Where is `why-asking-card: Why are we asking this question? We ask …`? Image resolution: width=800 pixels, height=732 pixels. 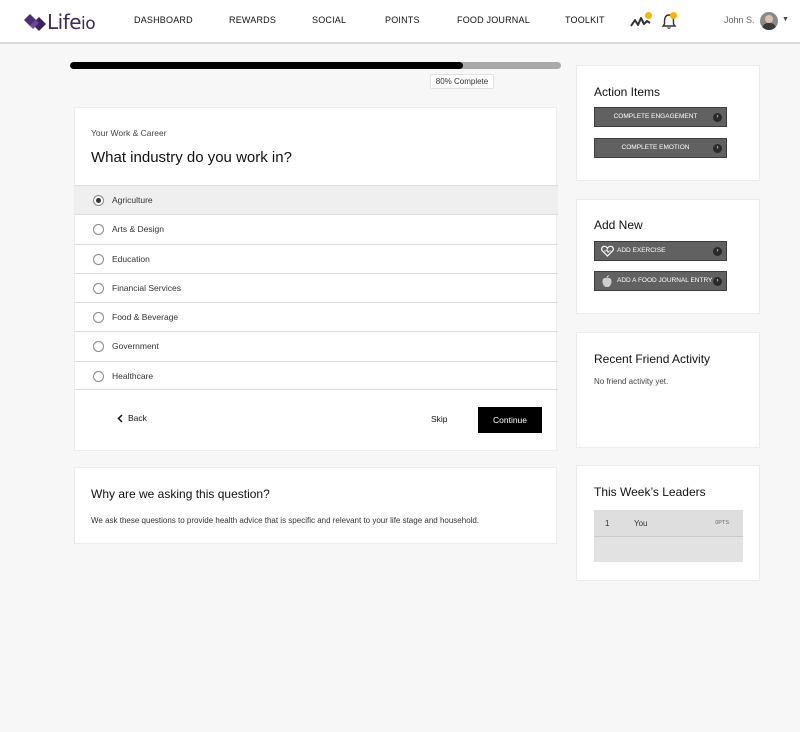
why-asking-card: Why are we asking this question? We ask … is located at coordinates (315, 505).